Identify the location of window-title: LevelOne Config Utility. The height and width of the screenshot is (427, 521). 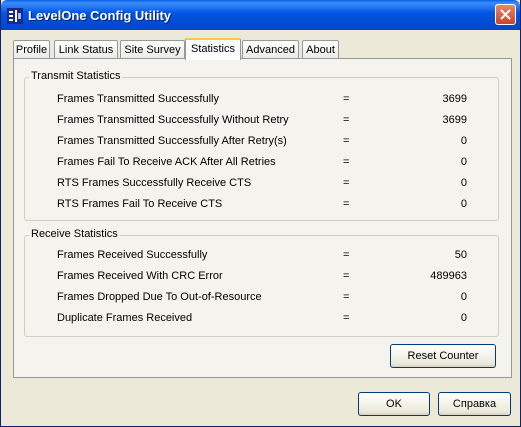
(100, 15).